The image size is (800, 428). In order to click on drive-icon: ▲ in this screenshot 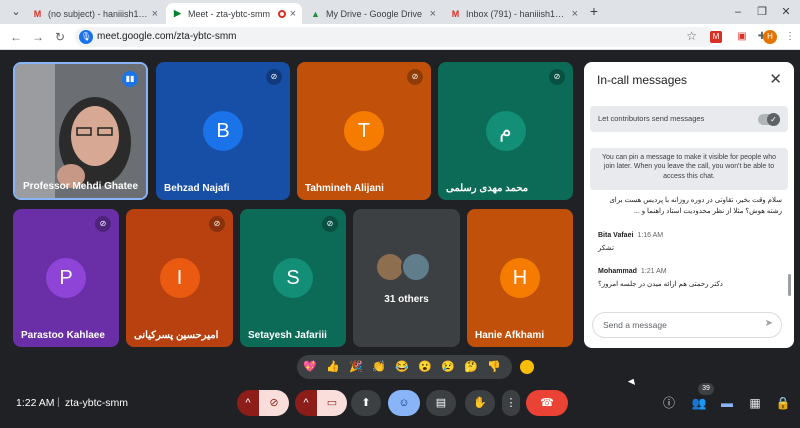, I will do `click(315, 13)`.